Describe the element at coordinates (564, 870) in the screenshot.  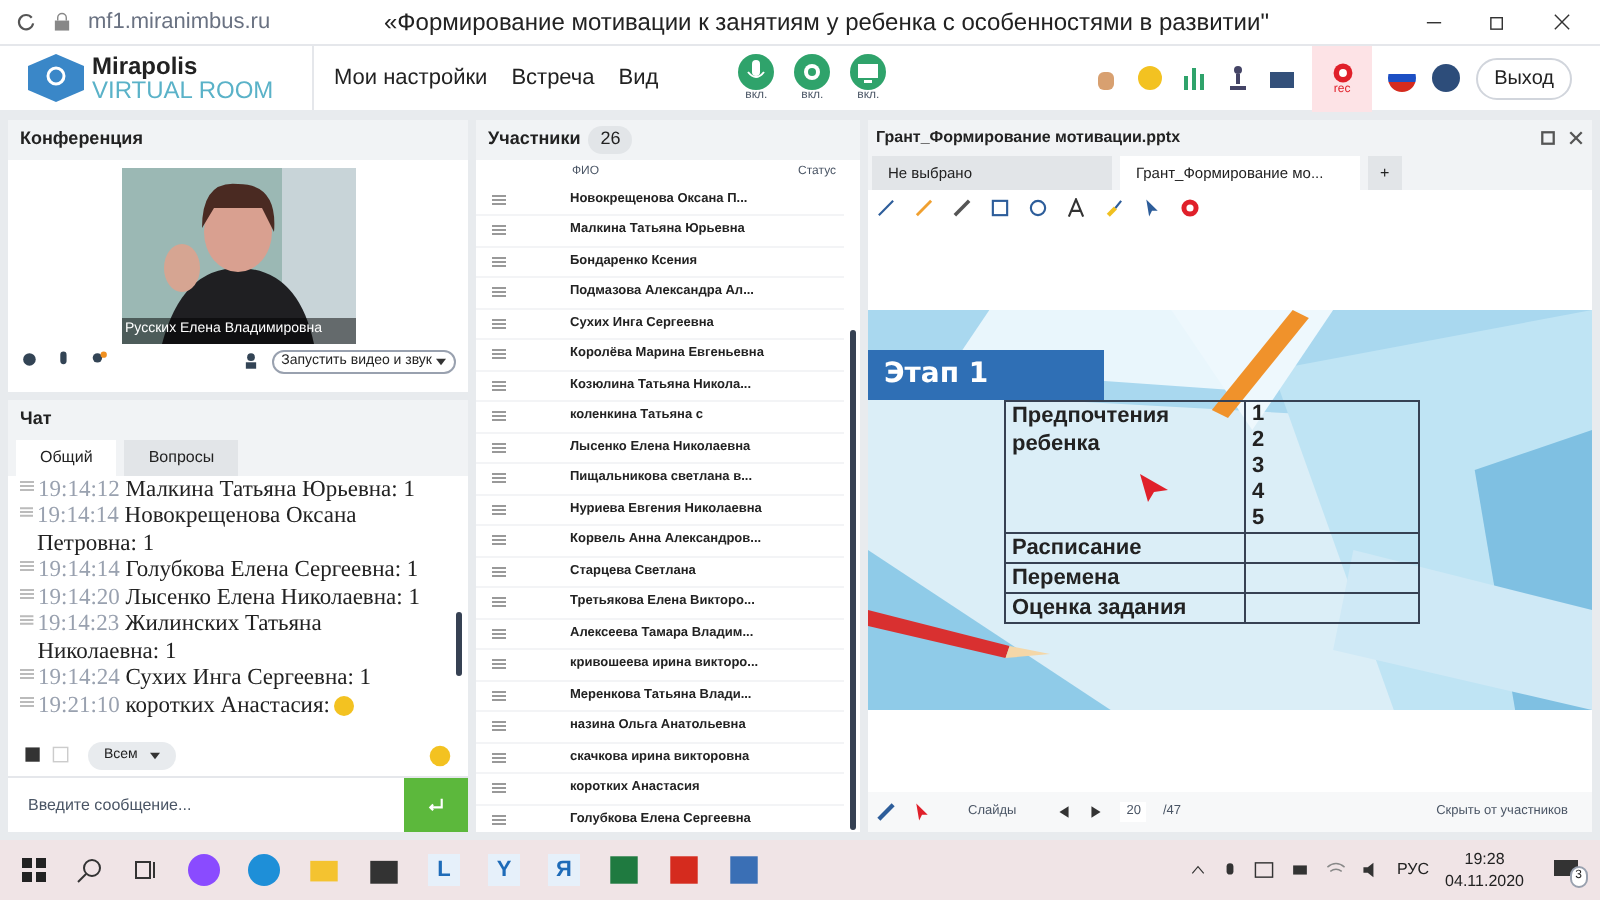
I see `app-icon: Я` at that location.